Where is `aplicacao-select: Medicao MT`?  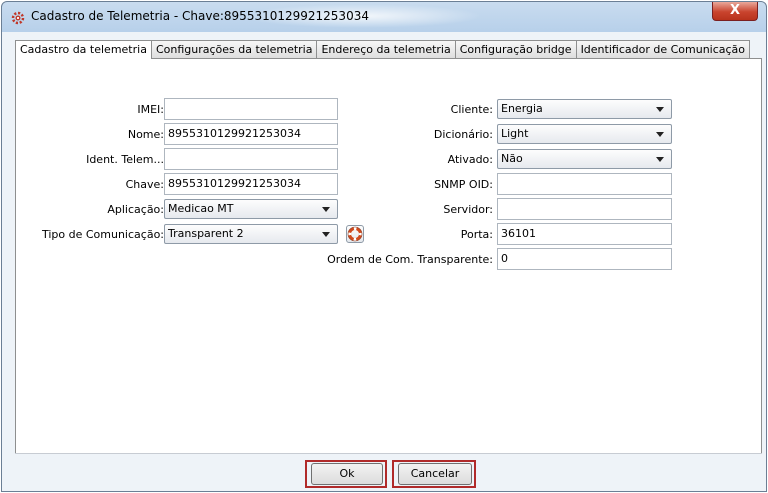 aplicacao-select: Medicao MT is located at coordinates (251, 209).